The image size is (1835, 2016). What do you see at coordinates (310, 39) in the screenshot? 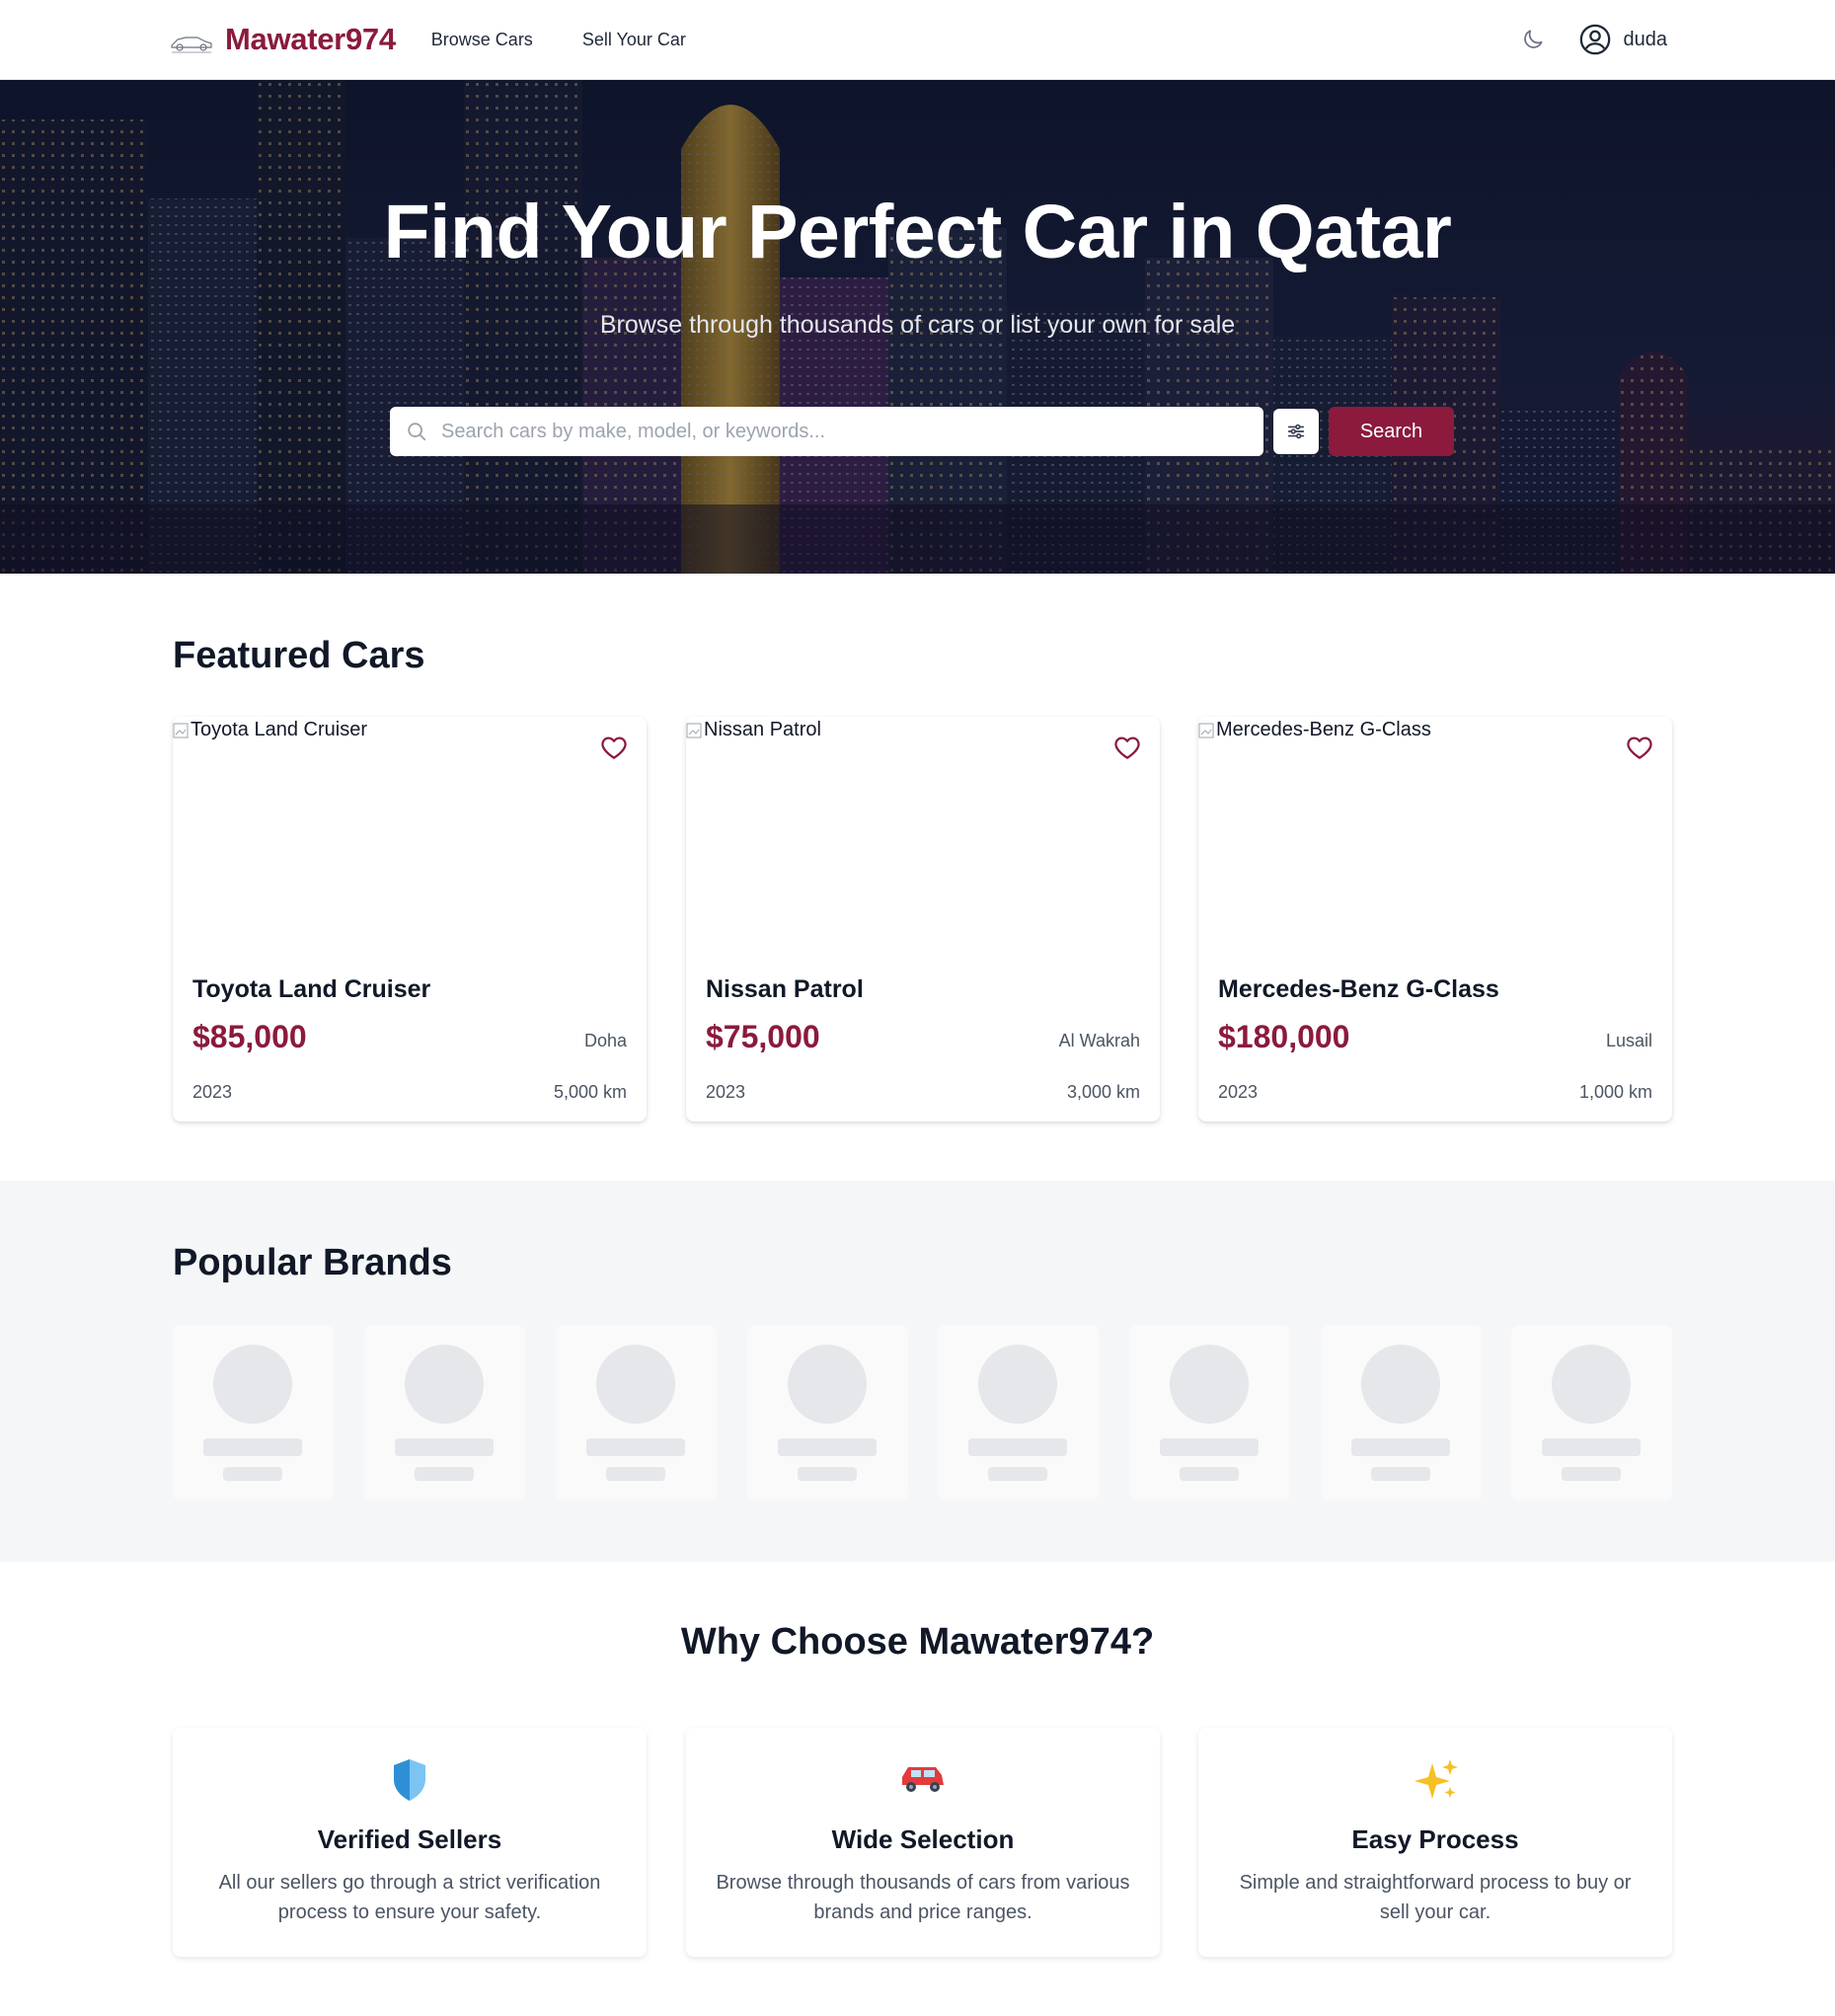
I see `brand-name: Mawater974` at bounding box center [310, 39].